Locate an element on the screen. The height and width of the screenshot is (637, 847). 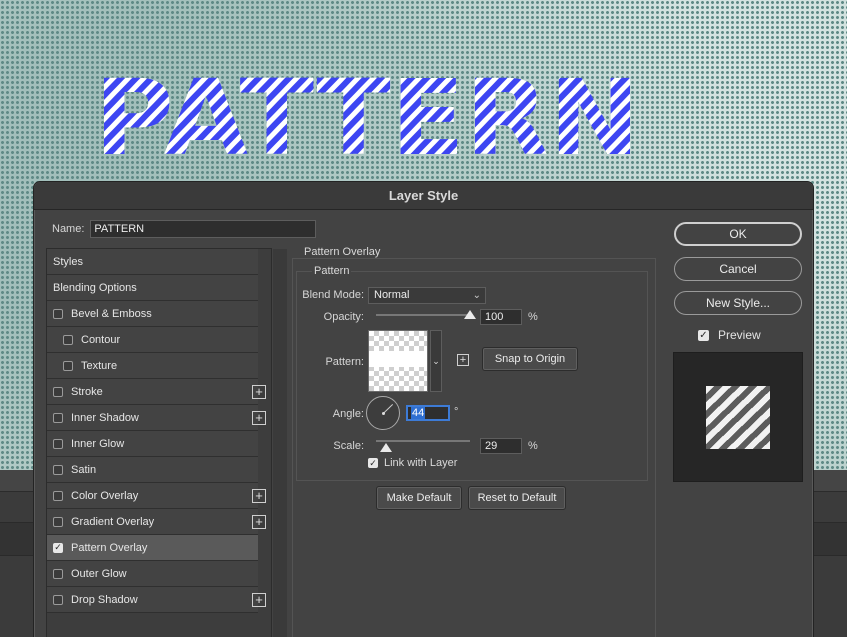
opacity-slider-track is located at coordinates (423, 315).